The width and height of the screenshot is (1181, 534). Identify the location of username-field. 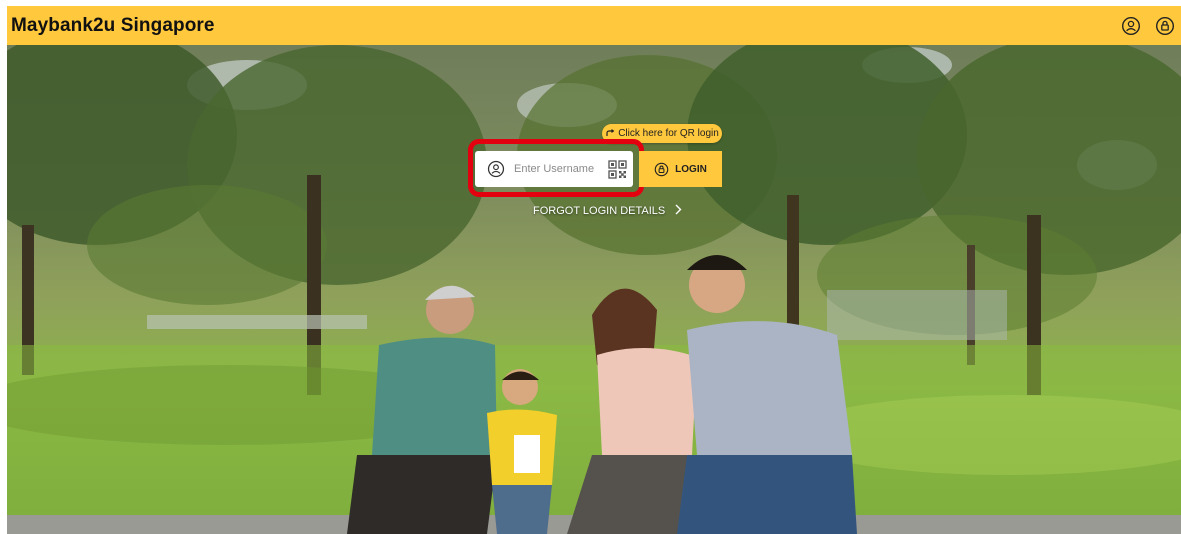
(554, 169).